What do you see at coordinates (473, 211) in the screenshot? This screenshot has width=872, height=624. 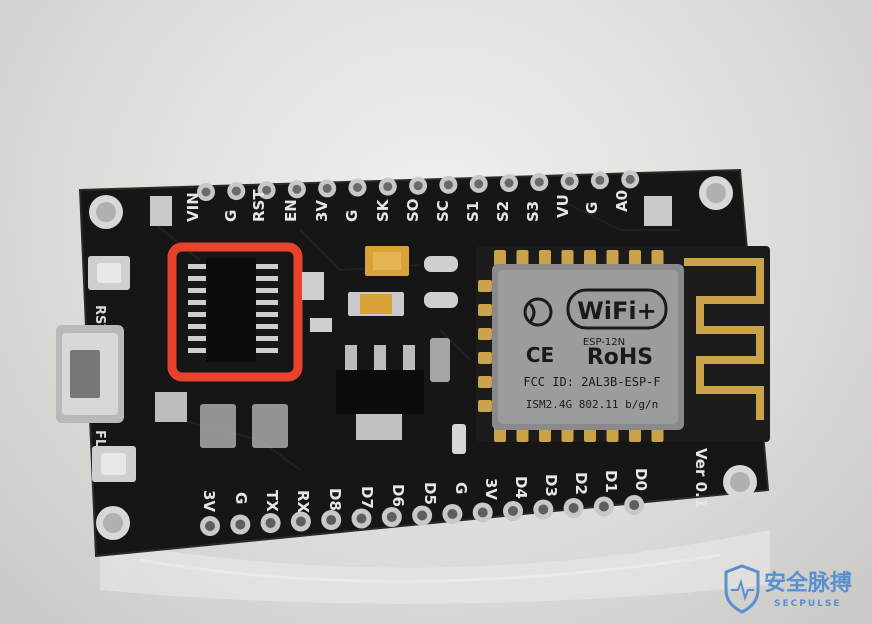 I see `silk-label: S1` at bounding box center [473, 211].